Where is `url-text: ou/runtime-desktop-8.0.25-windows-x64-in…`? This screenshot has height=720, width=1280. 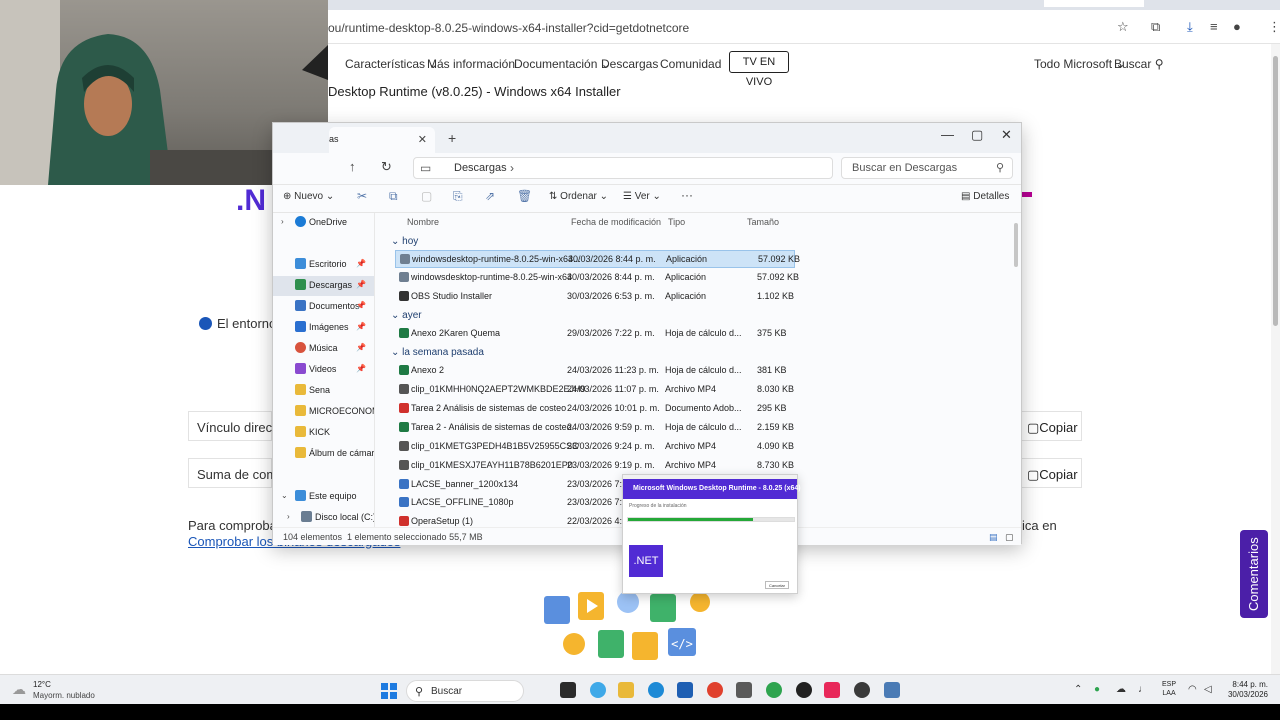 url-text: ou/runtime-desktop-8.0.25-windows-x64-in… is located at coordinates (508, 28).